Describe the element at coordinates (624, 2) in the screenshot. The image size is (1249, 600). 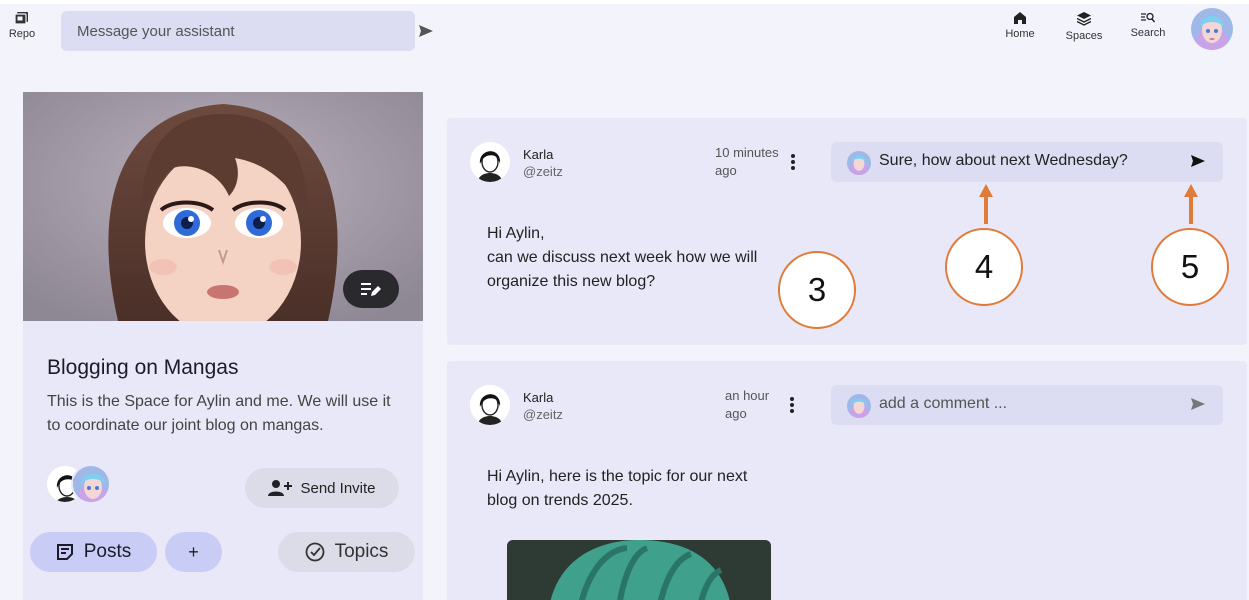
I see `top-border` at that location.